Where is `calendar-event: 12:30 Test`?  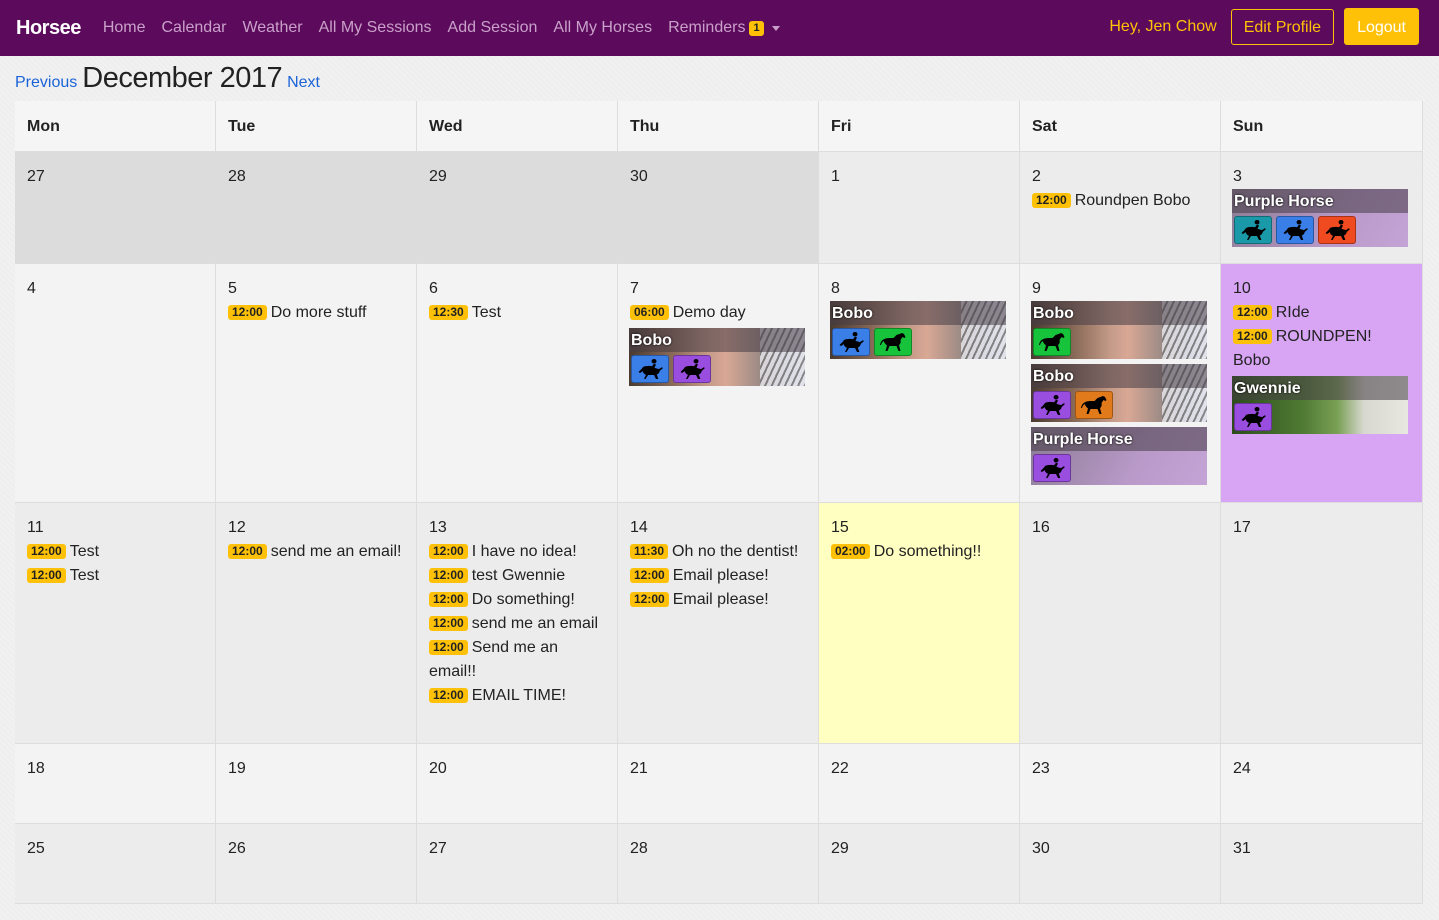 calendar-event: 12:30 Test is located at coordinates (517, 313).